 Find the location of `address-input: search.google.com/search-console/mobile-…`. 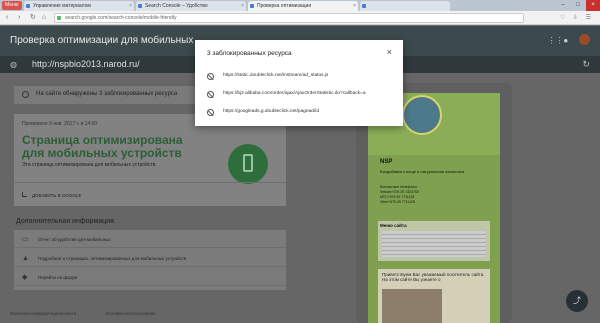

address-input: search.google.com/search-console/mobile-… is located at coordinates (289, 18).